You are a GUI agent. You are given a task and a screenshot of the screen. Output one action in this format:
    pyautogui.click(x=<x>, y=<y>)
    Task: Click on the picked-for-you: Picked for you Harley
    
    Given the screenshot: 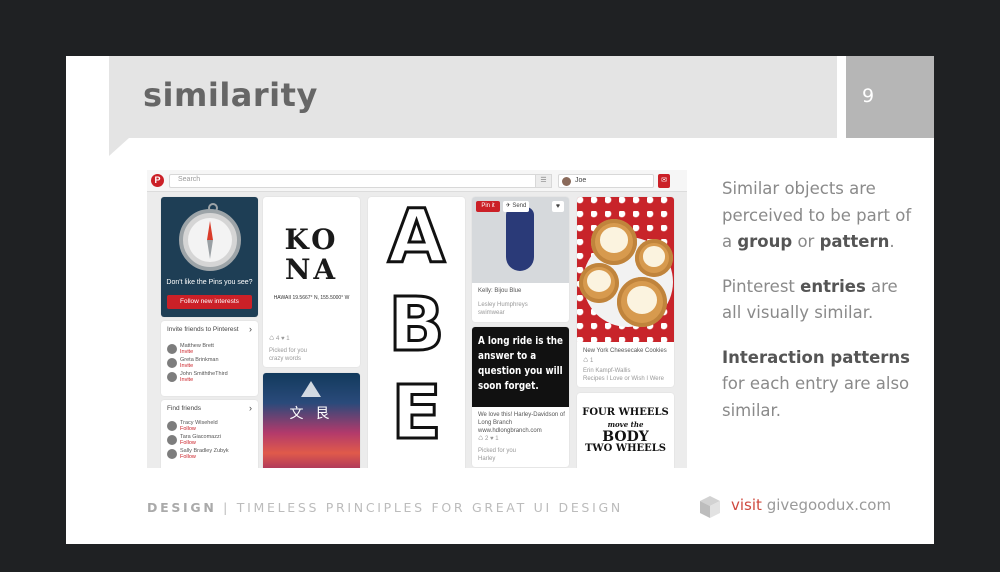 What is the action you would take?
    pyautogui.click(x=497, y=455)
    